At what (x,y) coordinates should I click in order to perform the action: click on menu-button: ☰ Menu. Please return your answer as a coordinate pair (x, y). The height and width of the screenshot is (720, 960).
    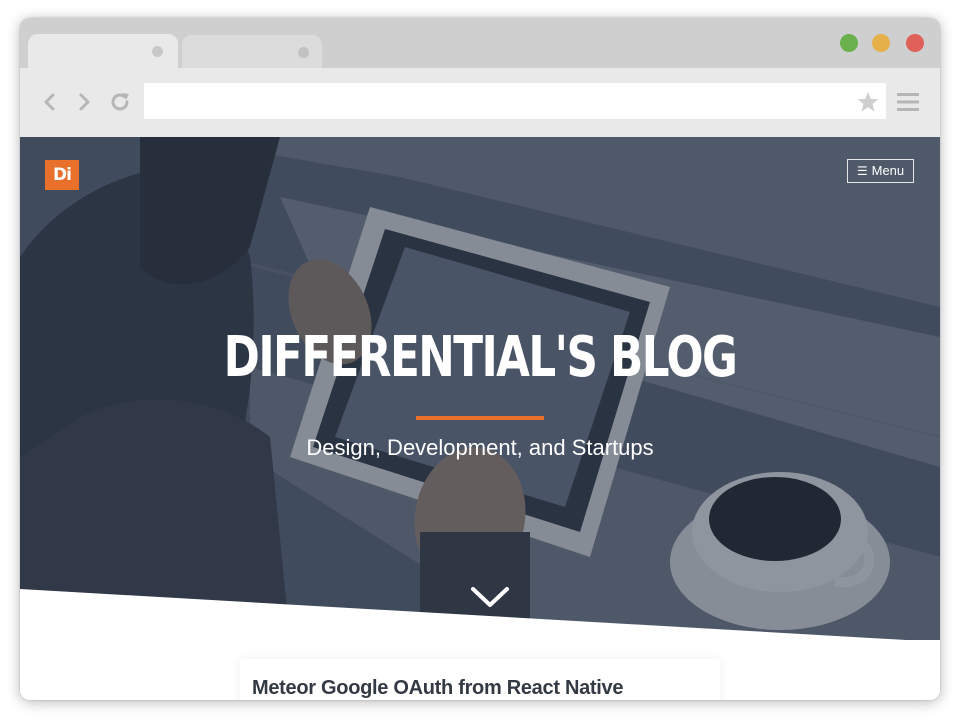
    Looking at the image, I should click on (880, 171).